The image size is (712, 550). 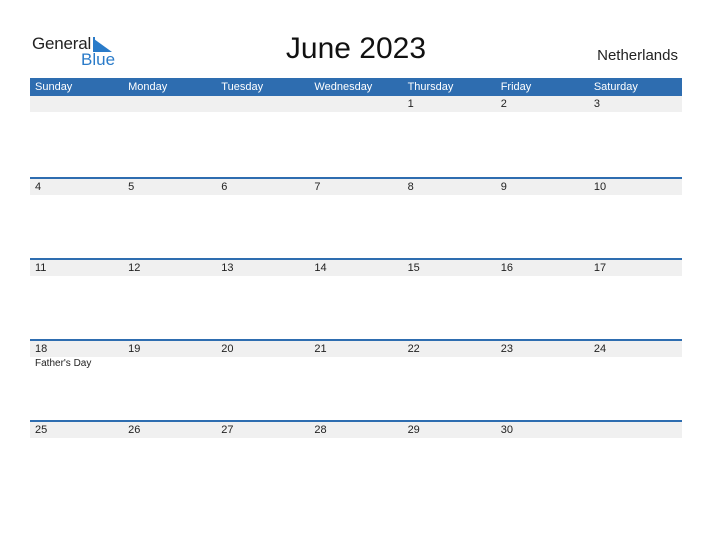 What do you see at coordinates (134, 430) in the screenshot?
I see `day-number: 26` at bounding box center [134, 430].